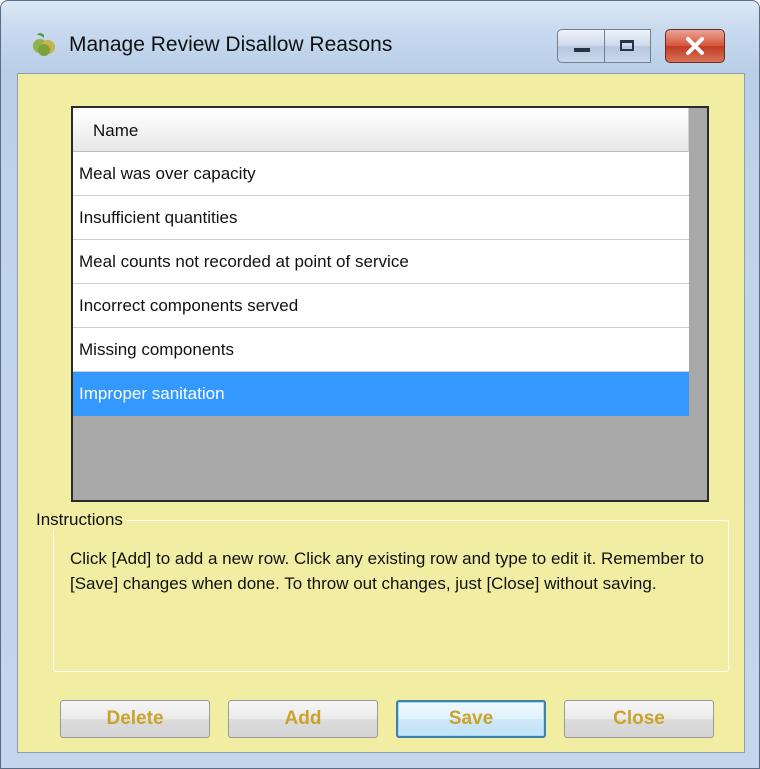 Image resolution: width=760 pixels, height=769 pixels. I want to click on maximize-button, so click(628, 46).